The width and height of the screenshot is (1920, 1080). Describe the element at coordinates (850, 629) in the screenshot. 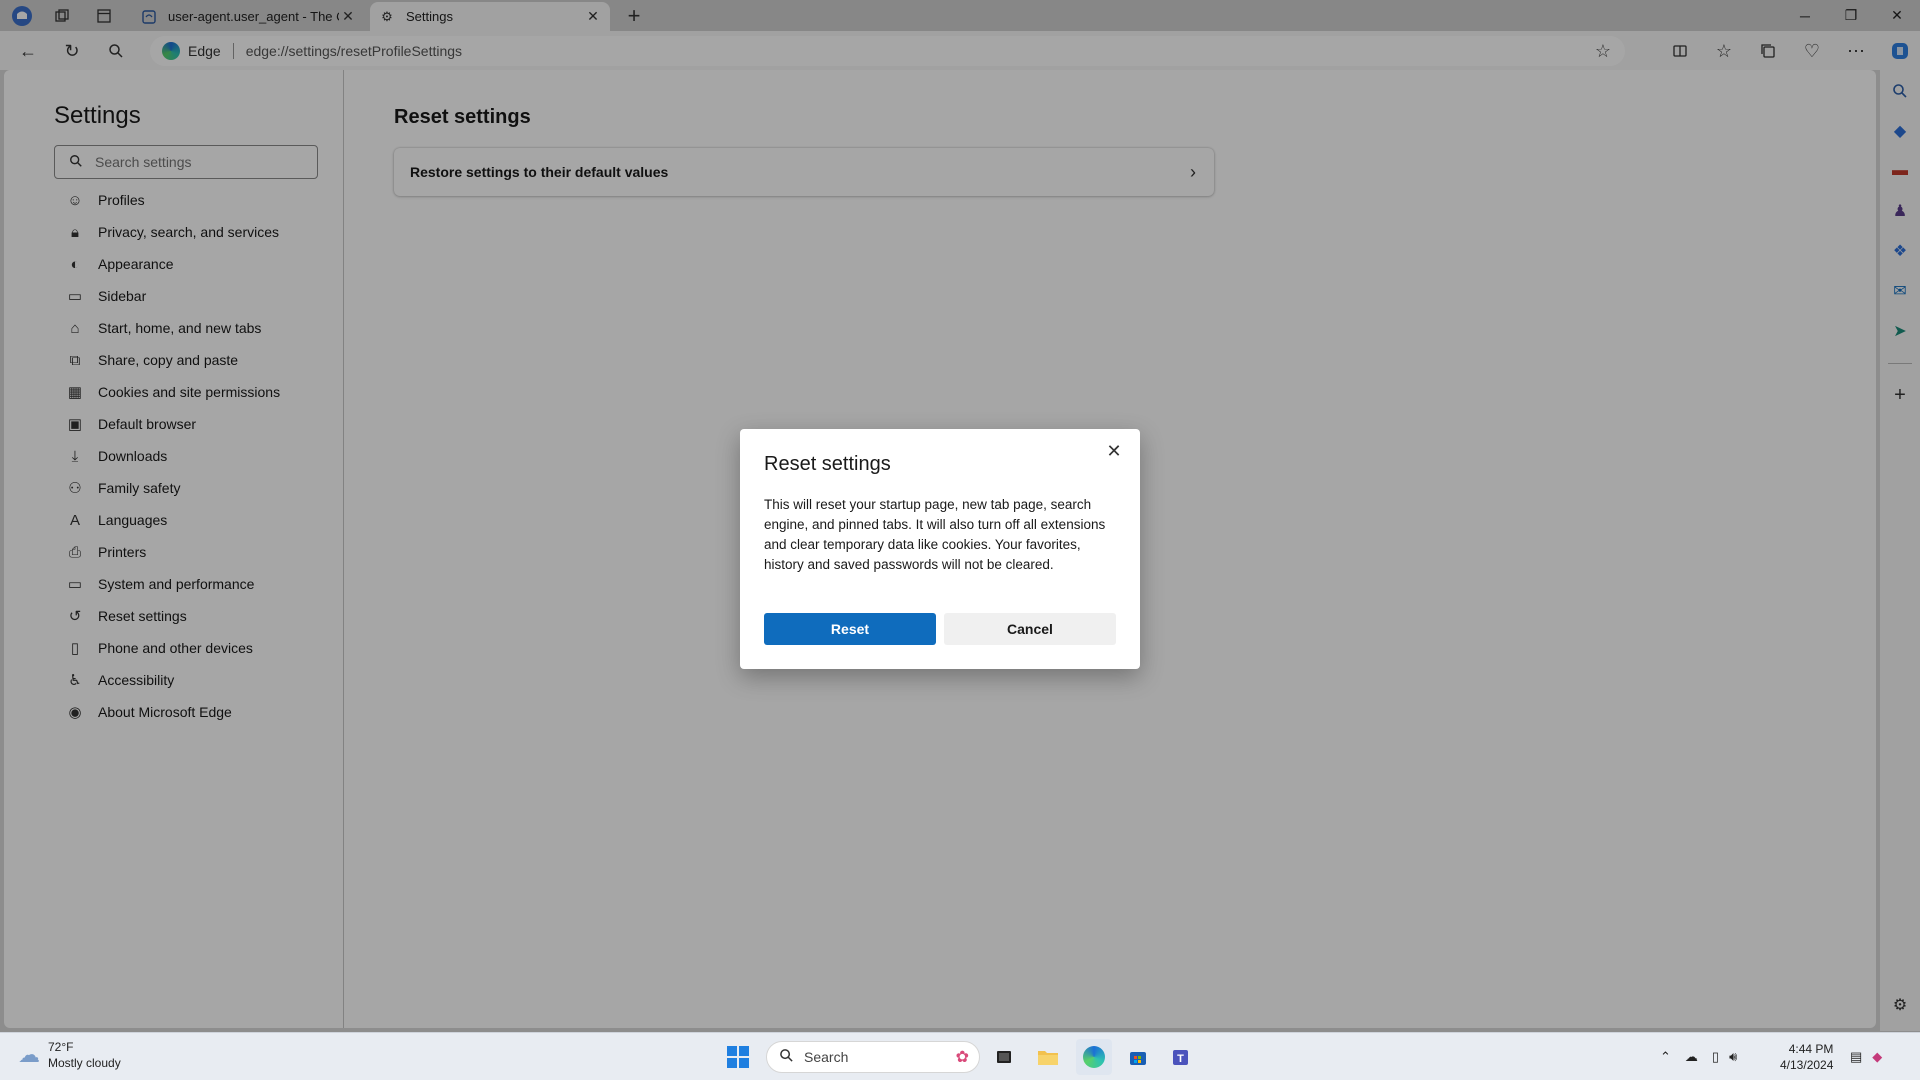

I see `reset-button: Reset` at that location.